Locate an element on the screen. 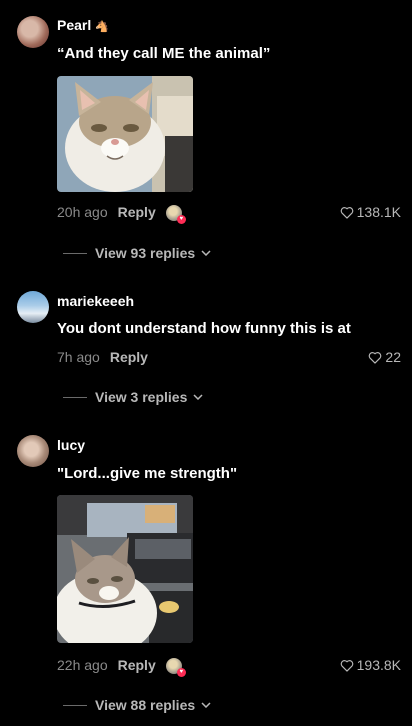  like-count: 193.8K is located at coordinates (378, 665).